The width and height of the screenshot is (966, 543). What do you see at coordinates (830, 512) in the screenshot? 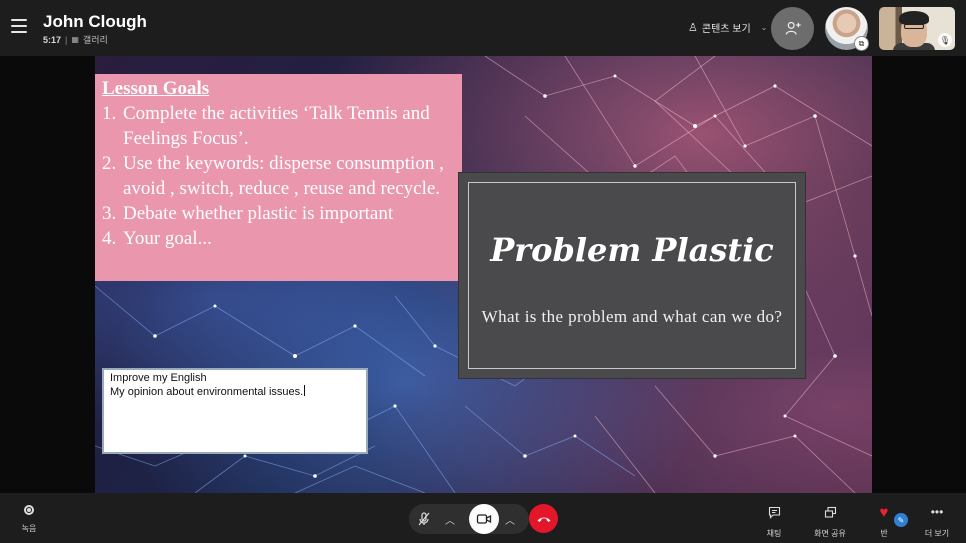
I see `screen-share-icon` at bounding box center [830, 512].